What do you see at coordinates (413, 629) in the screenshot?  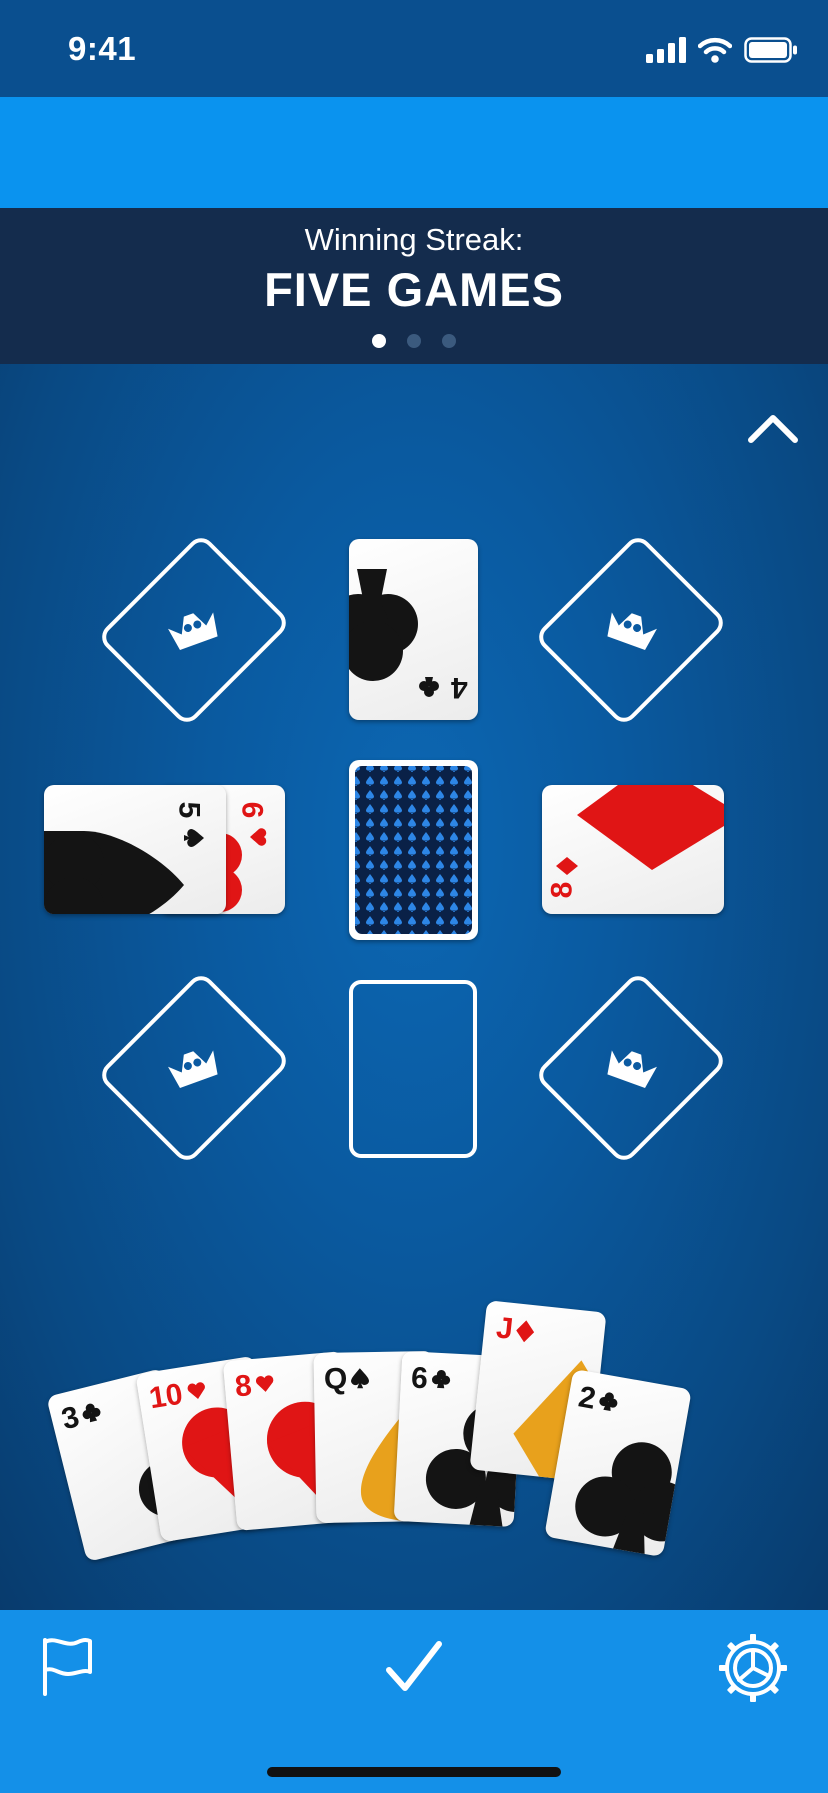 I see `card-top: 4` at bounding box center [413, 629].